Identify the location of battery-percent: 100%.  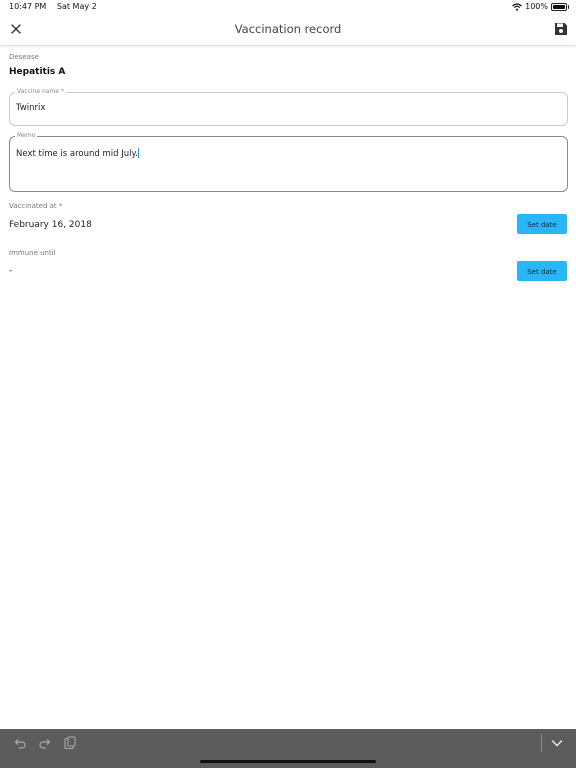
(536, 6).